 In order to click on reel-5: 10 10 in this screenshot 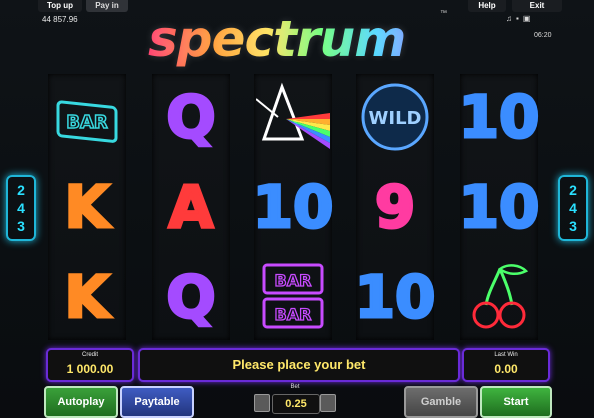, I will do `click(499, 207)`.